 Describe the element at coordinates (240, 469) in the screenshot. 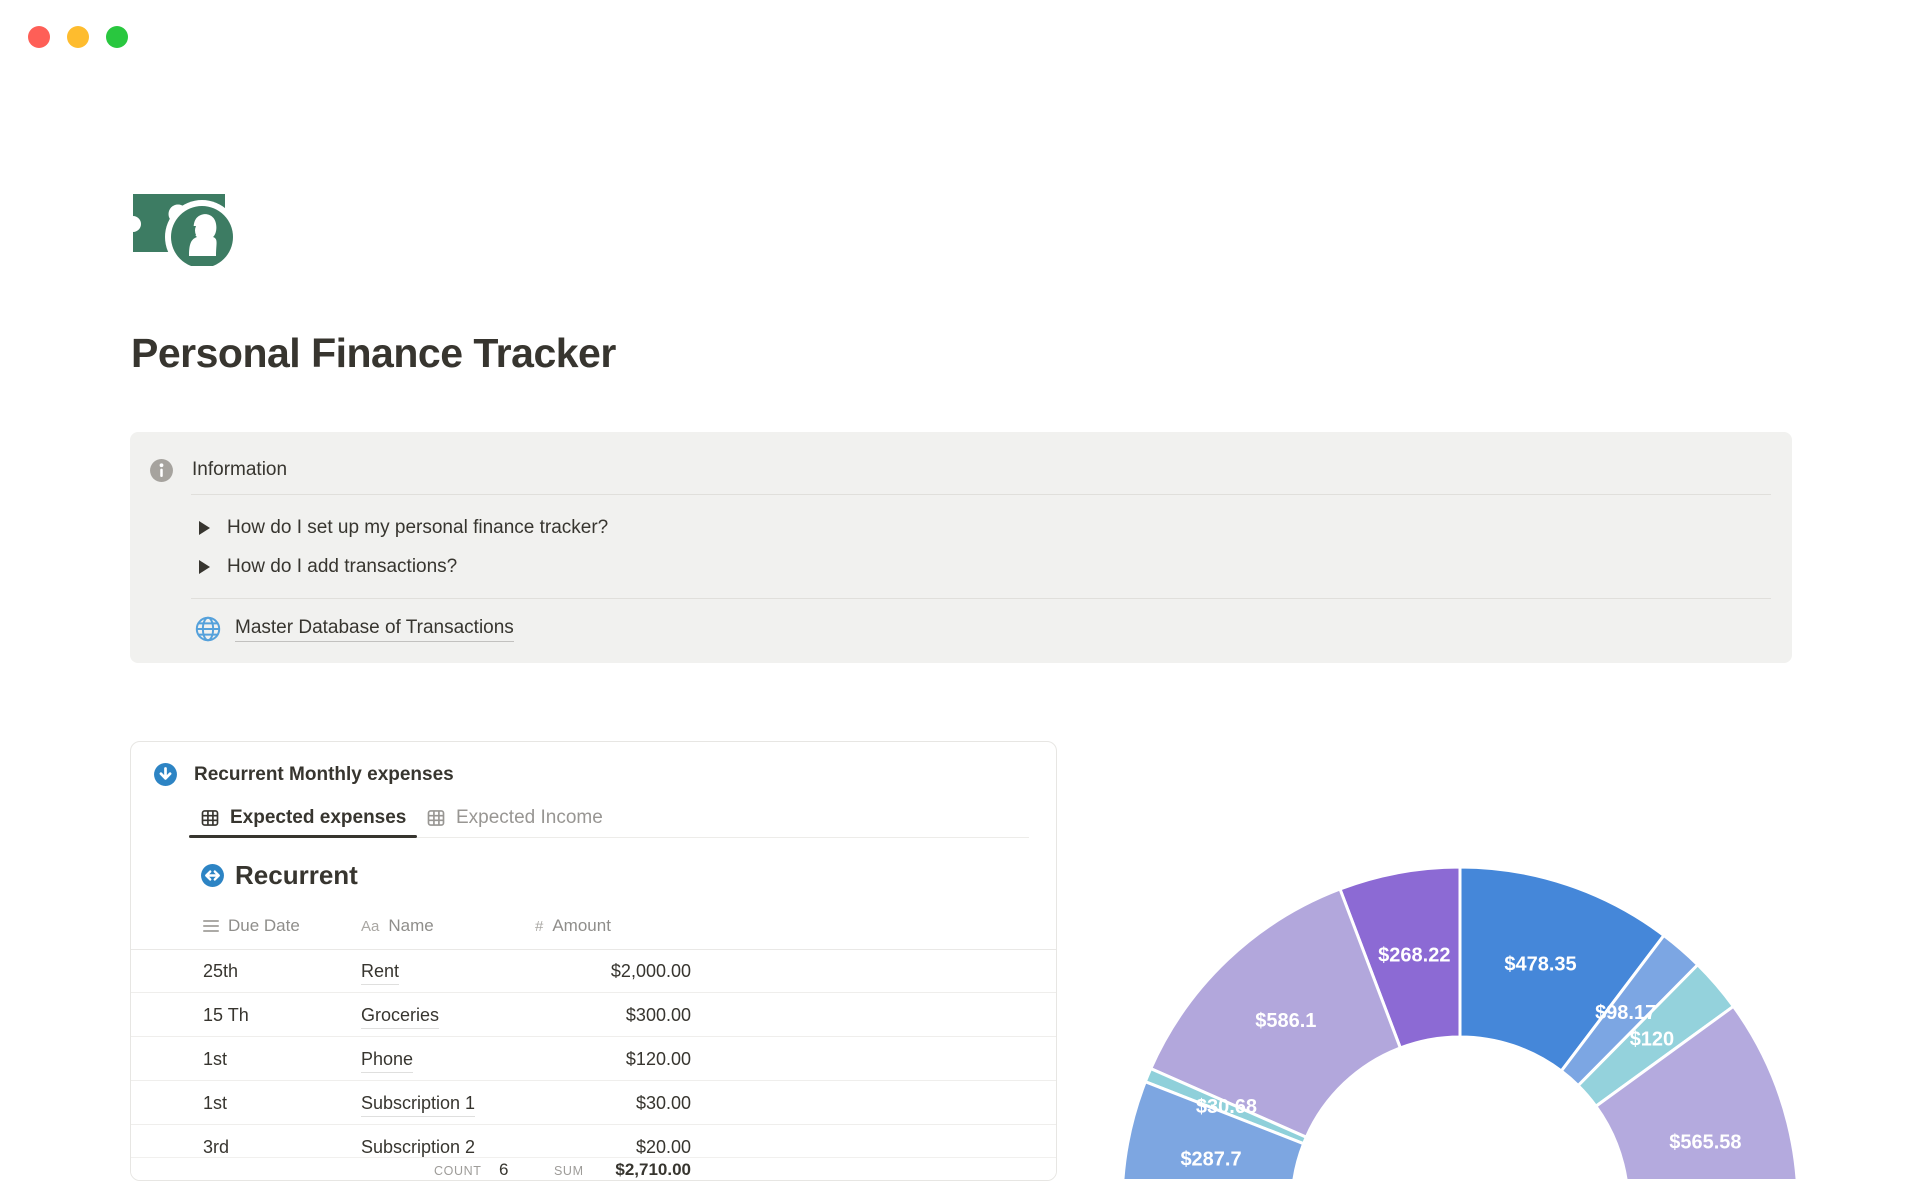

I see `callout-title: Information` at that location.